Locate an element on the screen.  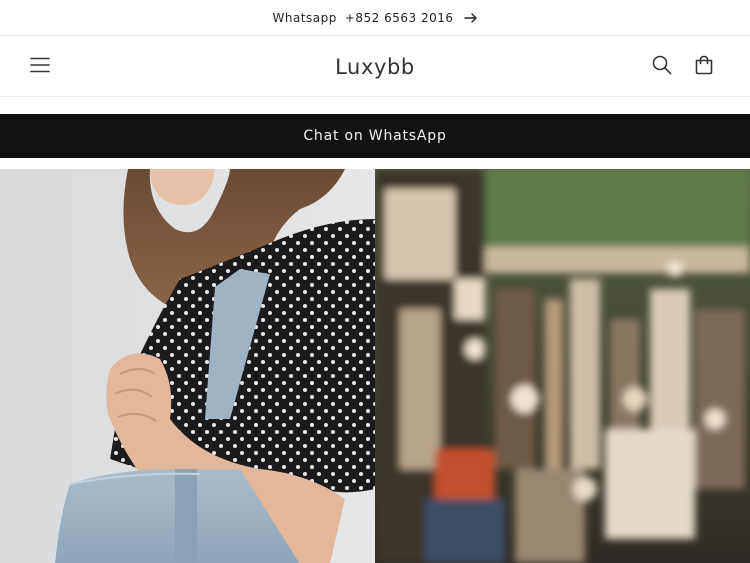
cart-icon is located at coordinates (704, 67).